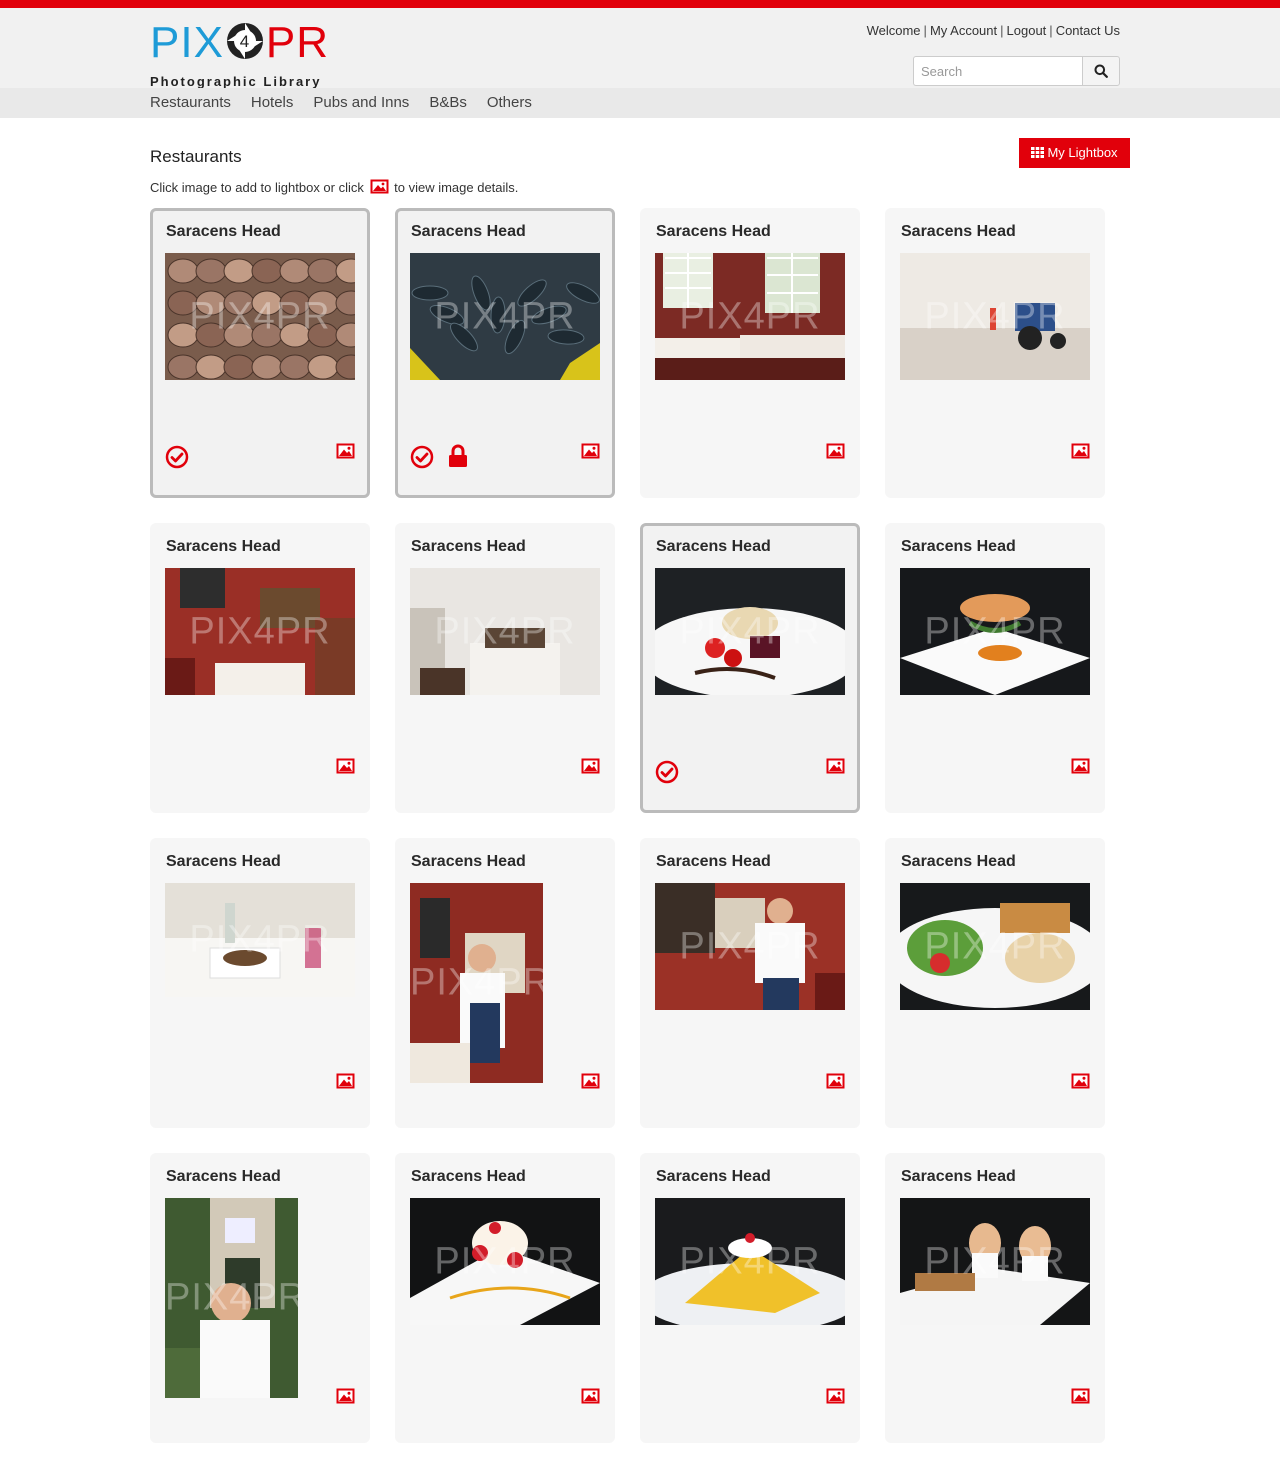 The width and height of the screenshot is (1280, 1461). What do you see at coordinates (257, 187) in the screenshot?
I see `instructions-text-before: Click image to add to lightbox or click` at bounding box center [257, 187].